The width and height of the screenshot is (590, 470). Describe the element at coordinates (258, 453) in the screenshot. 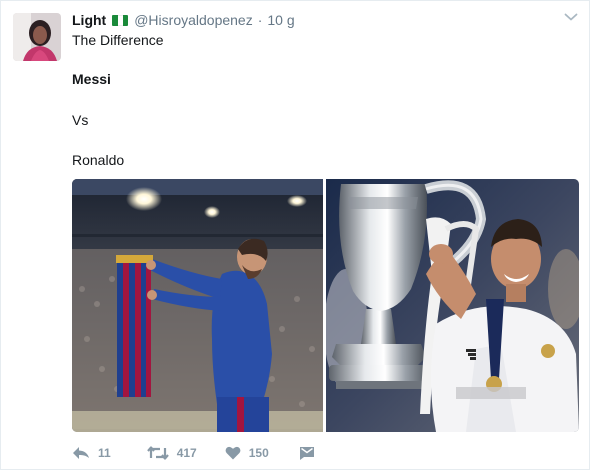

I see `like-count: 150` at that location.